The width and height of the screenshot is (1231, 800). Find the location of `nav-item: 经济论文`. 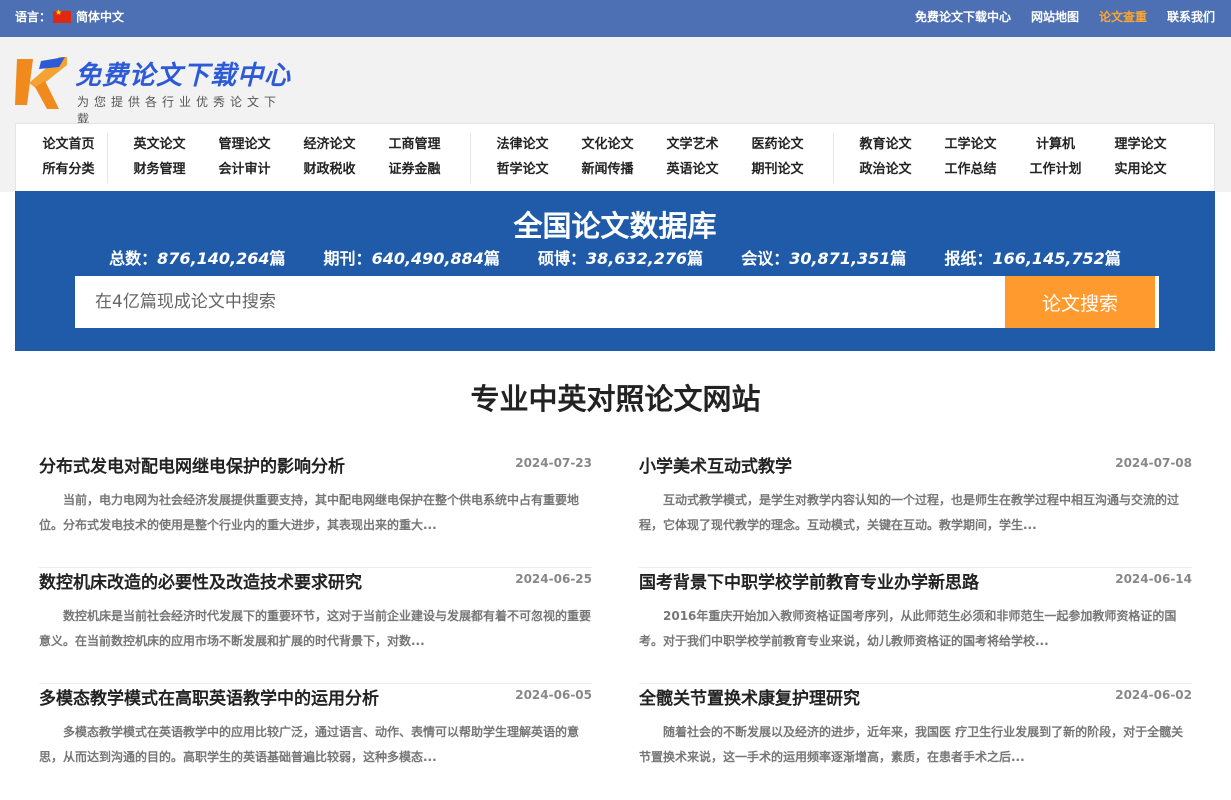

nav-item: 经济论文 is located at coordinates (329, 144).